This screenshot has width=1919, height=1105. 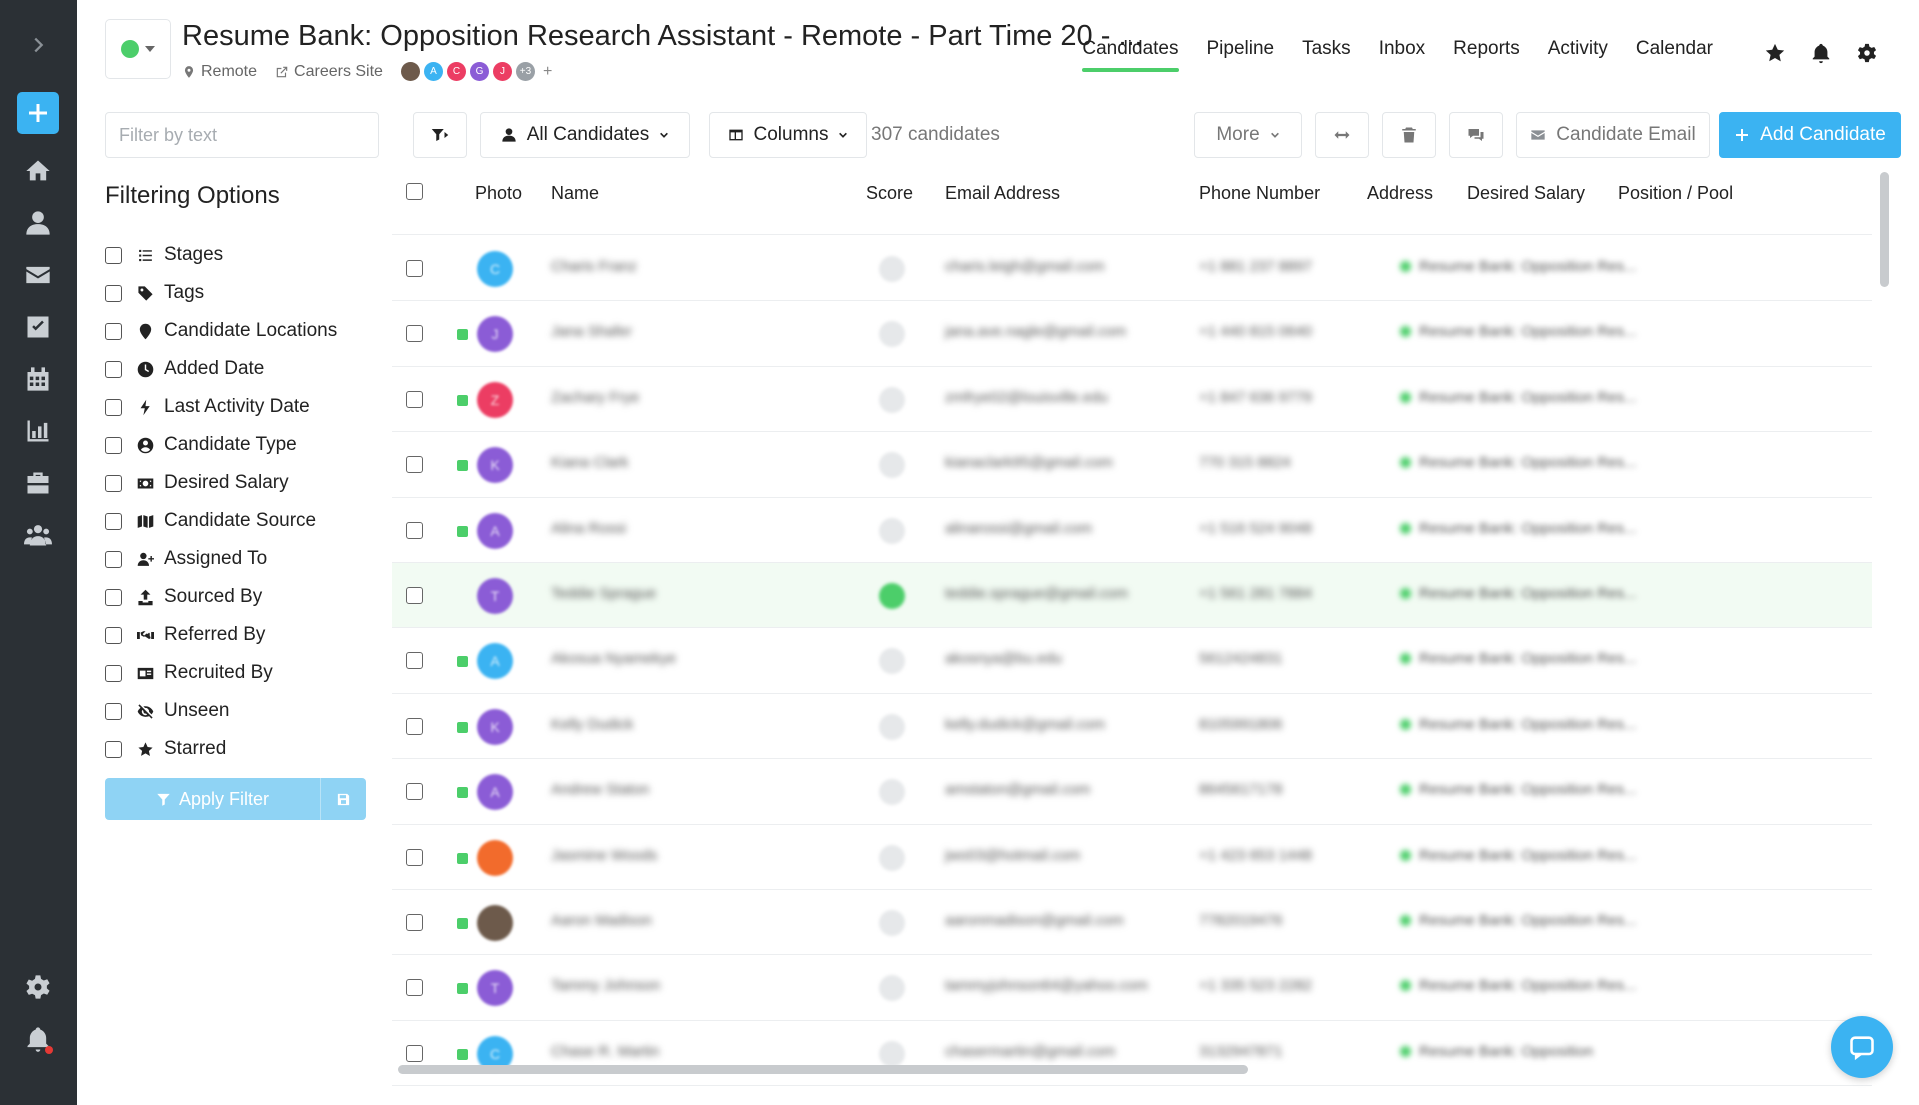 What do you see at coordinates (38, 483) in the screenshot?
I see `jobs-briefcase-icon` at bounding box center [38, 483].